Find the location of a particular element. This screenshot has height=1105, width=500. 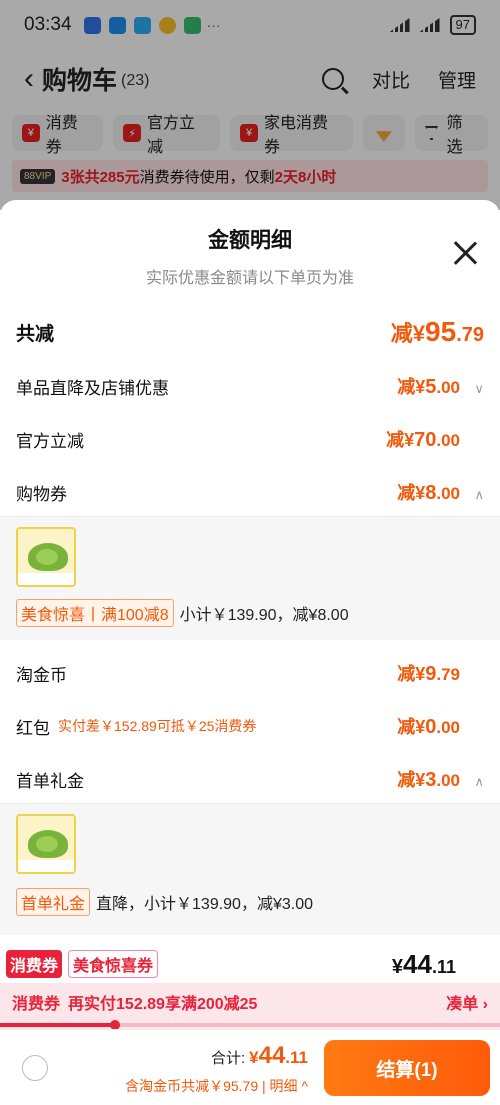

row-label: 共减 is located at coordinates (35, 334).